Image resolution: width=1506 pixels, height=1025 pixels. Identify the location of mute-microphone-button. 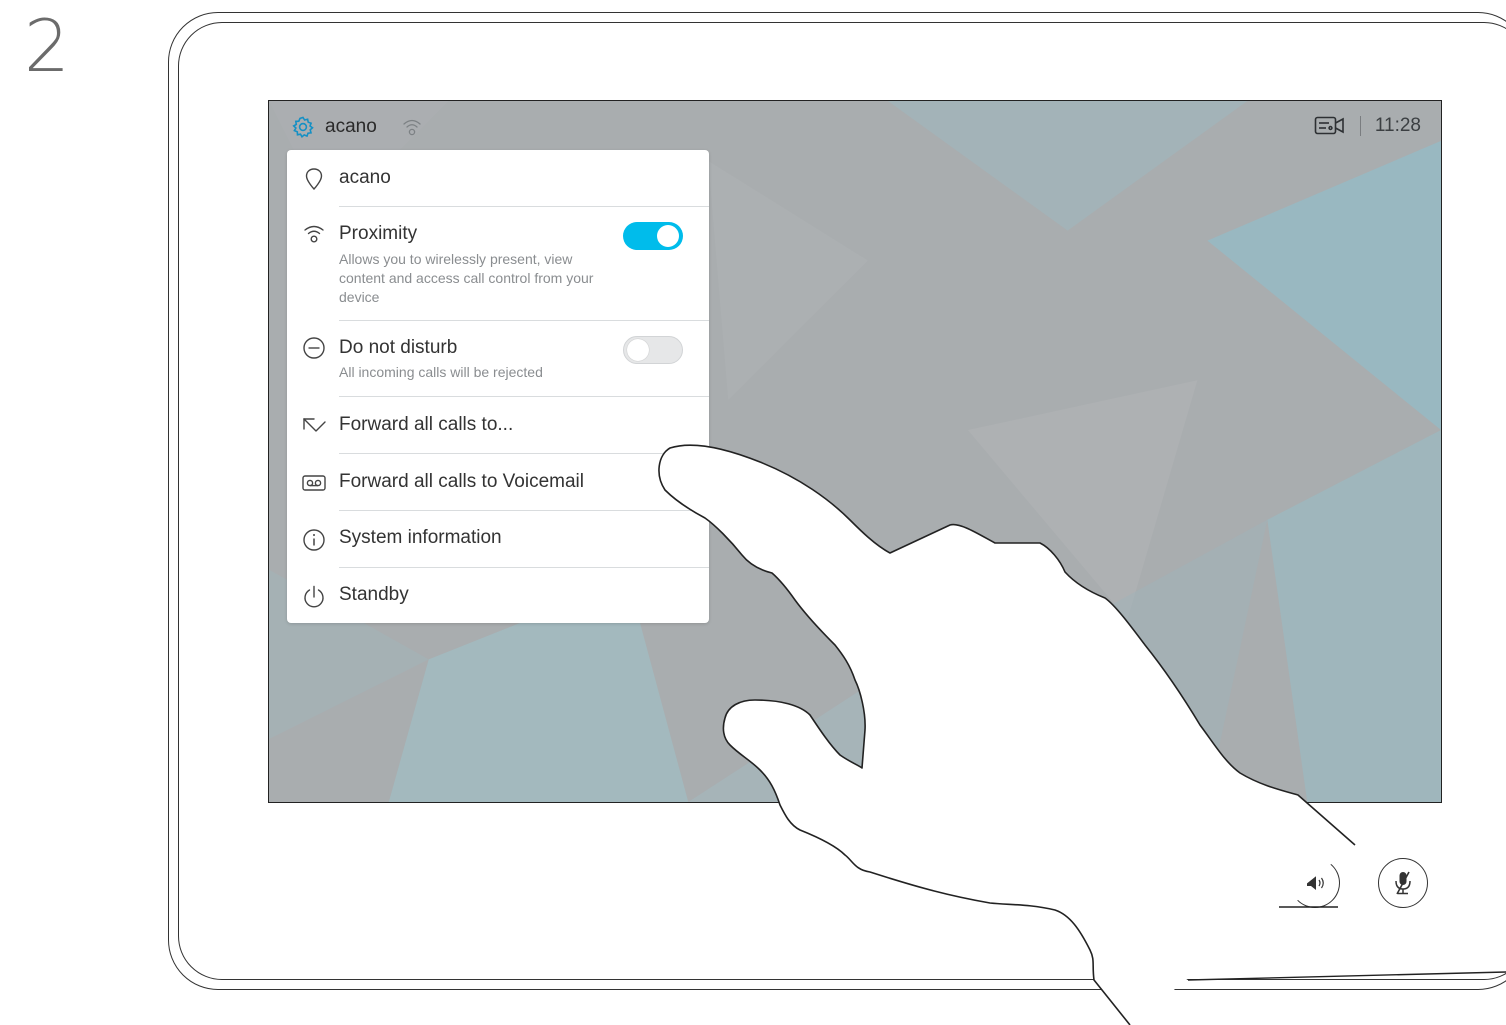
(1403, 883).